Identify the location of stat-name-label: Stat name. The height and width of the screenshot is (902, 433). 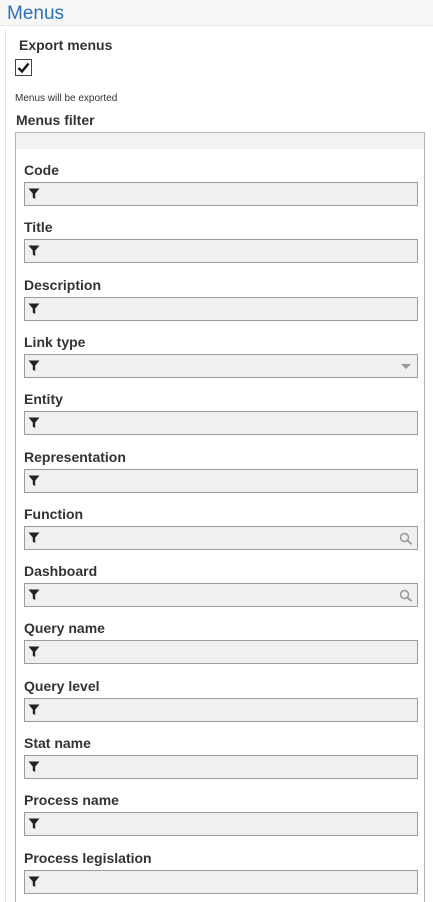
(57, 743).